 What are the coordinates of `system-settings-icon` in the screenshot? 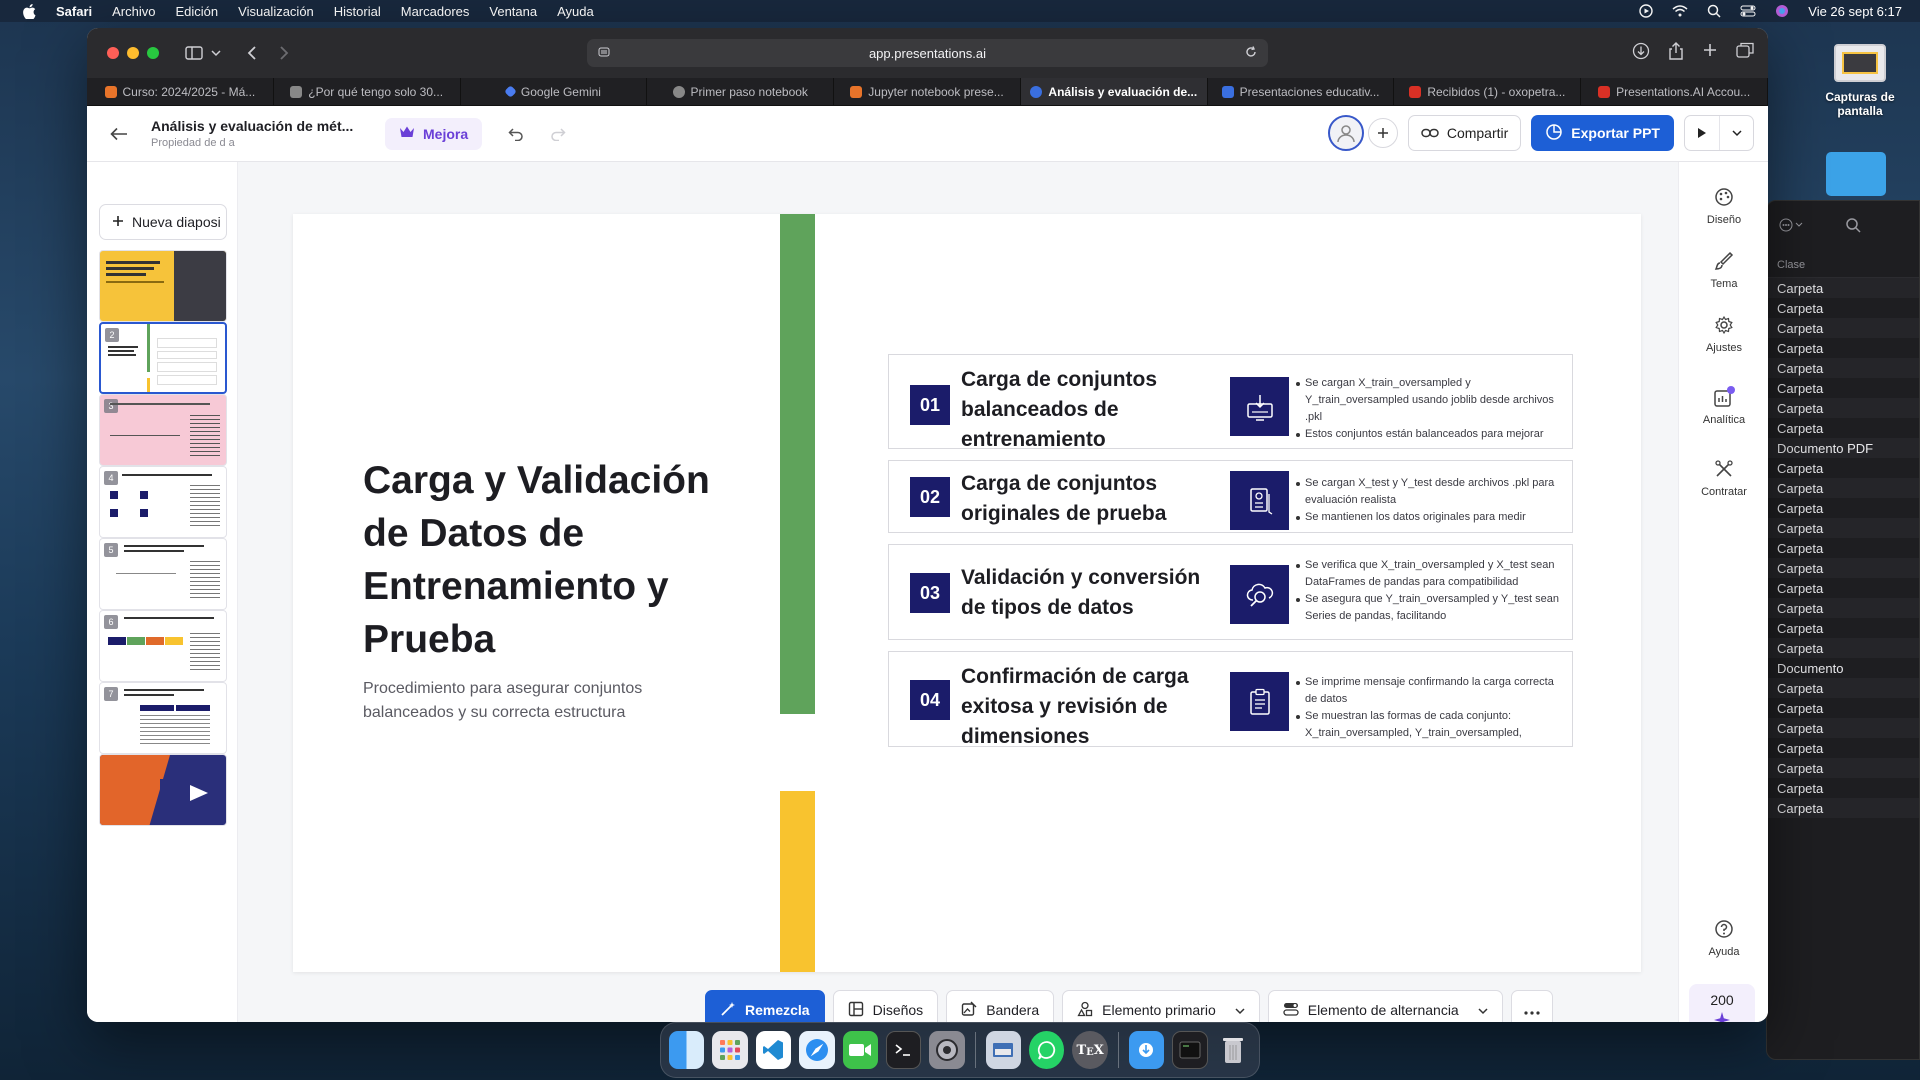 It's located at (947, 1050).